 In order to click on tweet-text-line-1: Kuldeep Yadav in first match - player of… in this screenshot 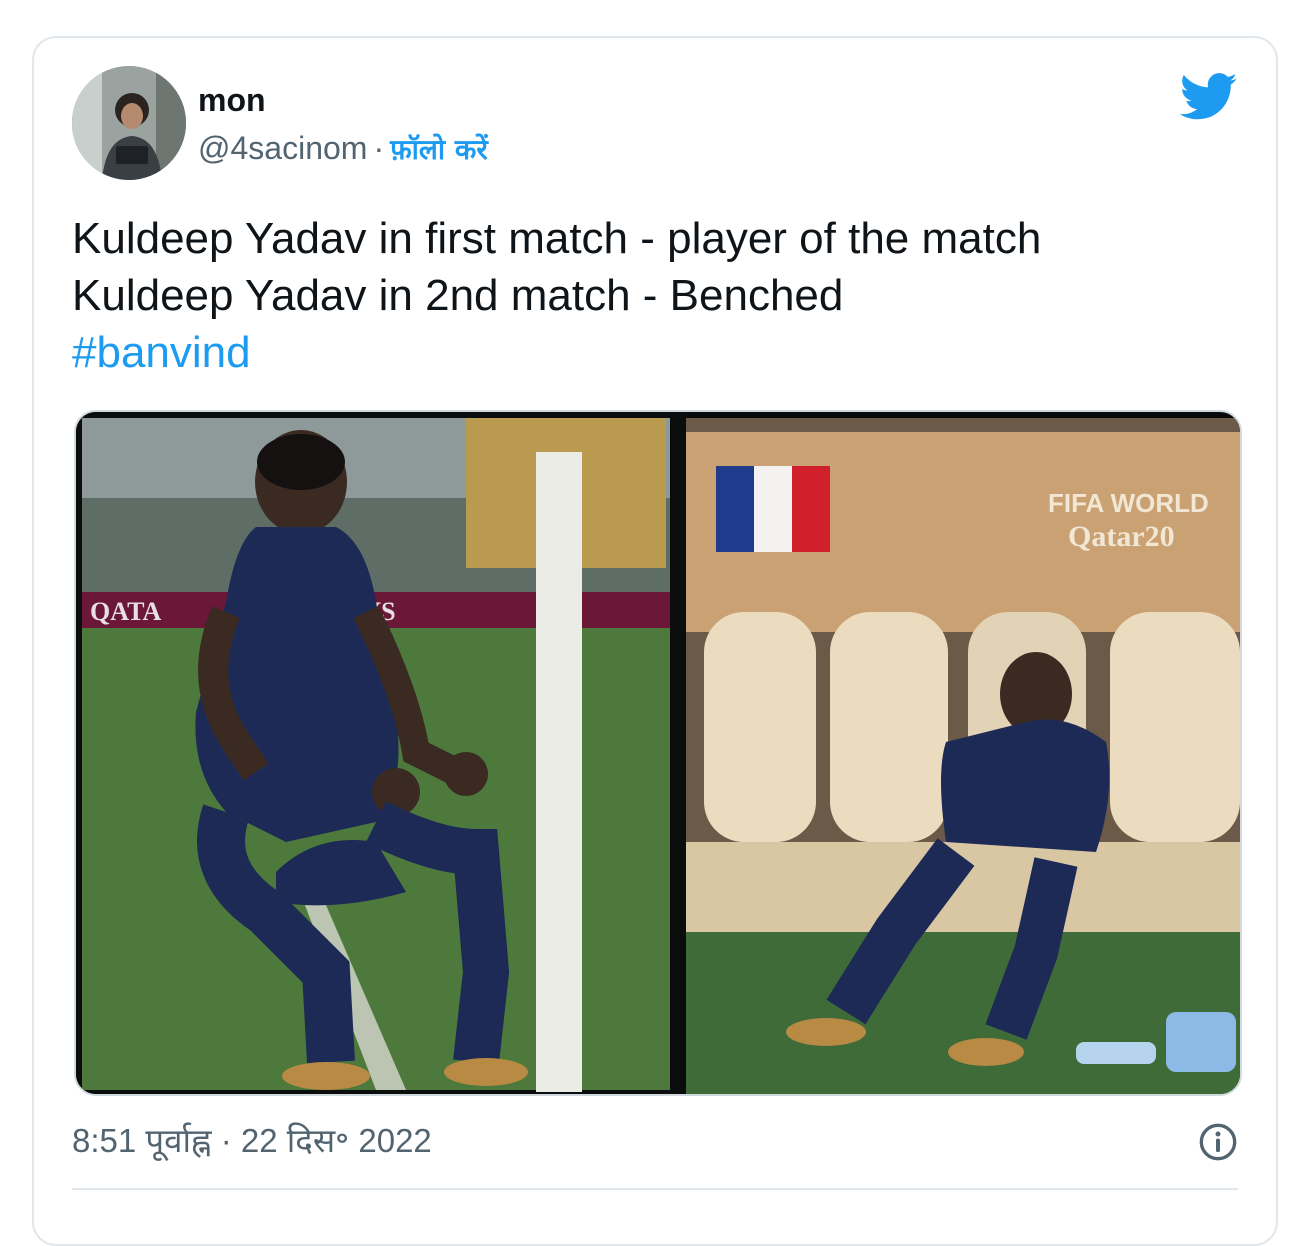, I will do `click(557, 238)`.